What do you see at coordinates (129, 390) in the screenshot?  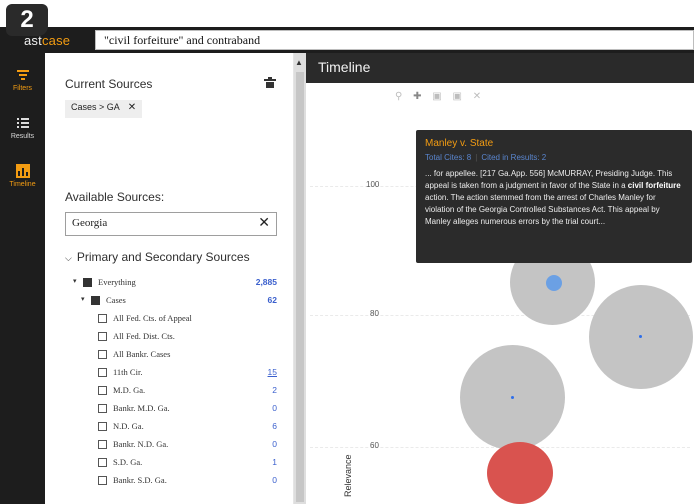 I see `row-label: M.D. Ga.` at bounding box center [129, 390].